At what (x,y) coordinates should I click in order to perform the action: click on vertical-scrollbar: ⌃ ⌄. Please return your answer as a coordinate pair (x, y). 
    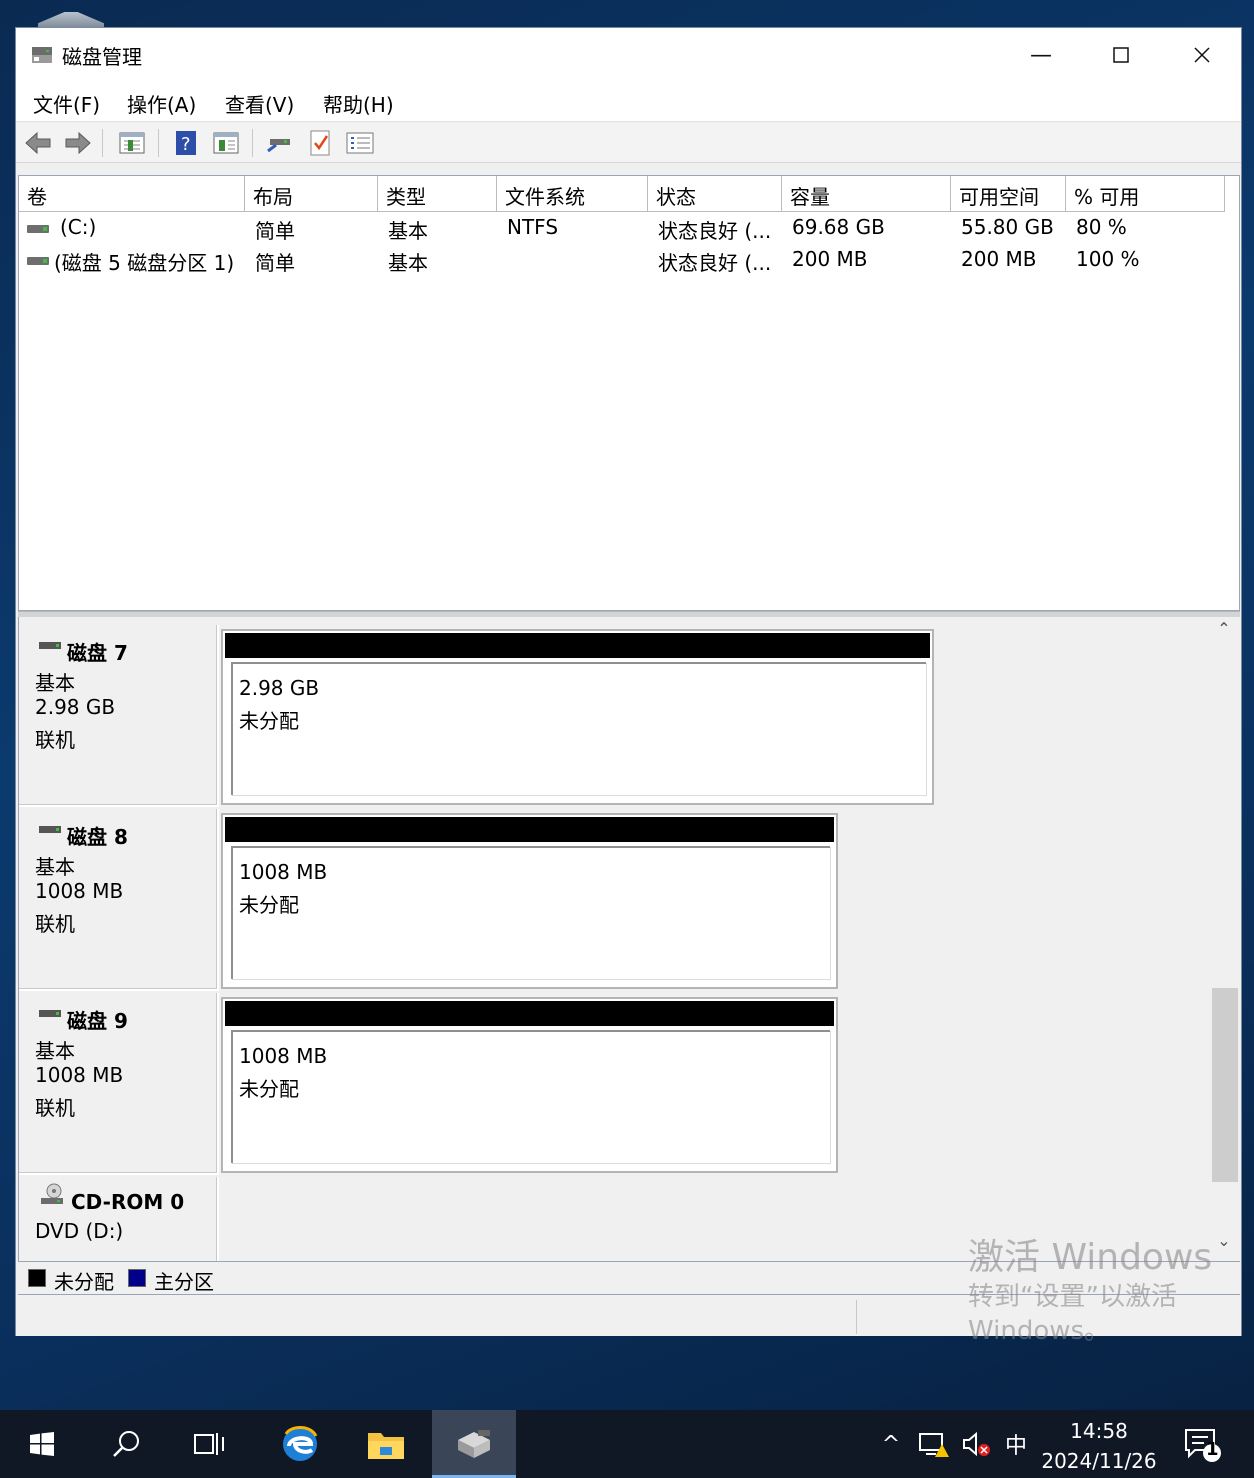
    Looking at the image, I should click on (1224, 939).